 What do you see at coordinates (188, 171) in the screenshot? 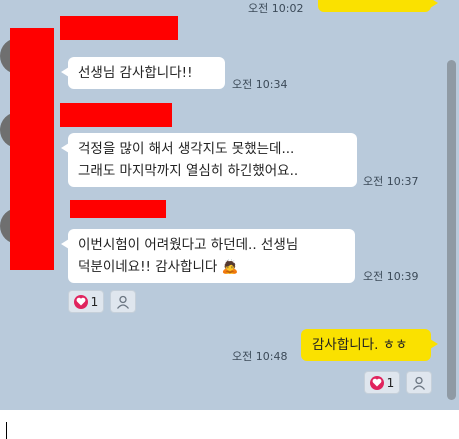
I see `message-text-line: 그래도 마지막까지 열심히 하긴했어요..` at bounding box center [188, 171].